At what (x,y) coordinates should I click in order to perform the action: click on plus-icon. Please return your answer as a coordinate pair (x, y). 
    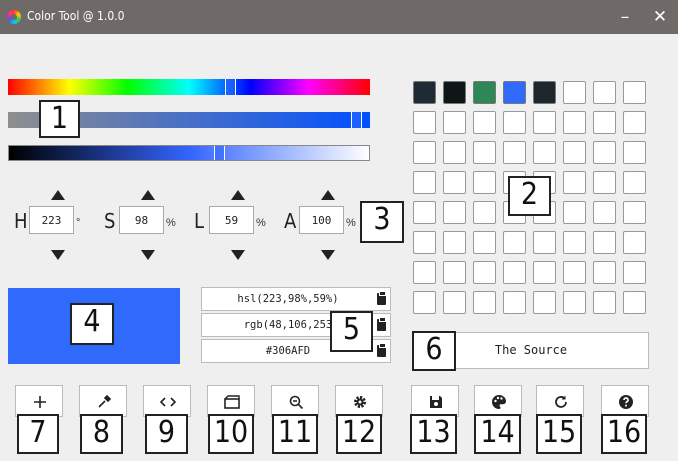
    Looking at the image, I should click on (40, 402).